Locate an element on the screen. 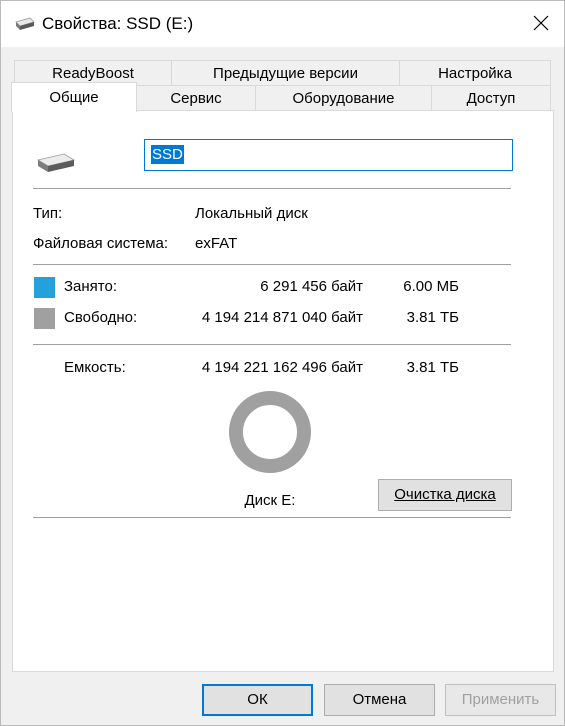 The width and height of the screenshot is (565, 726). disk-cleanup-button: Очистка диска is located at coordinates (445, 495).